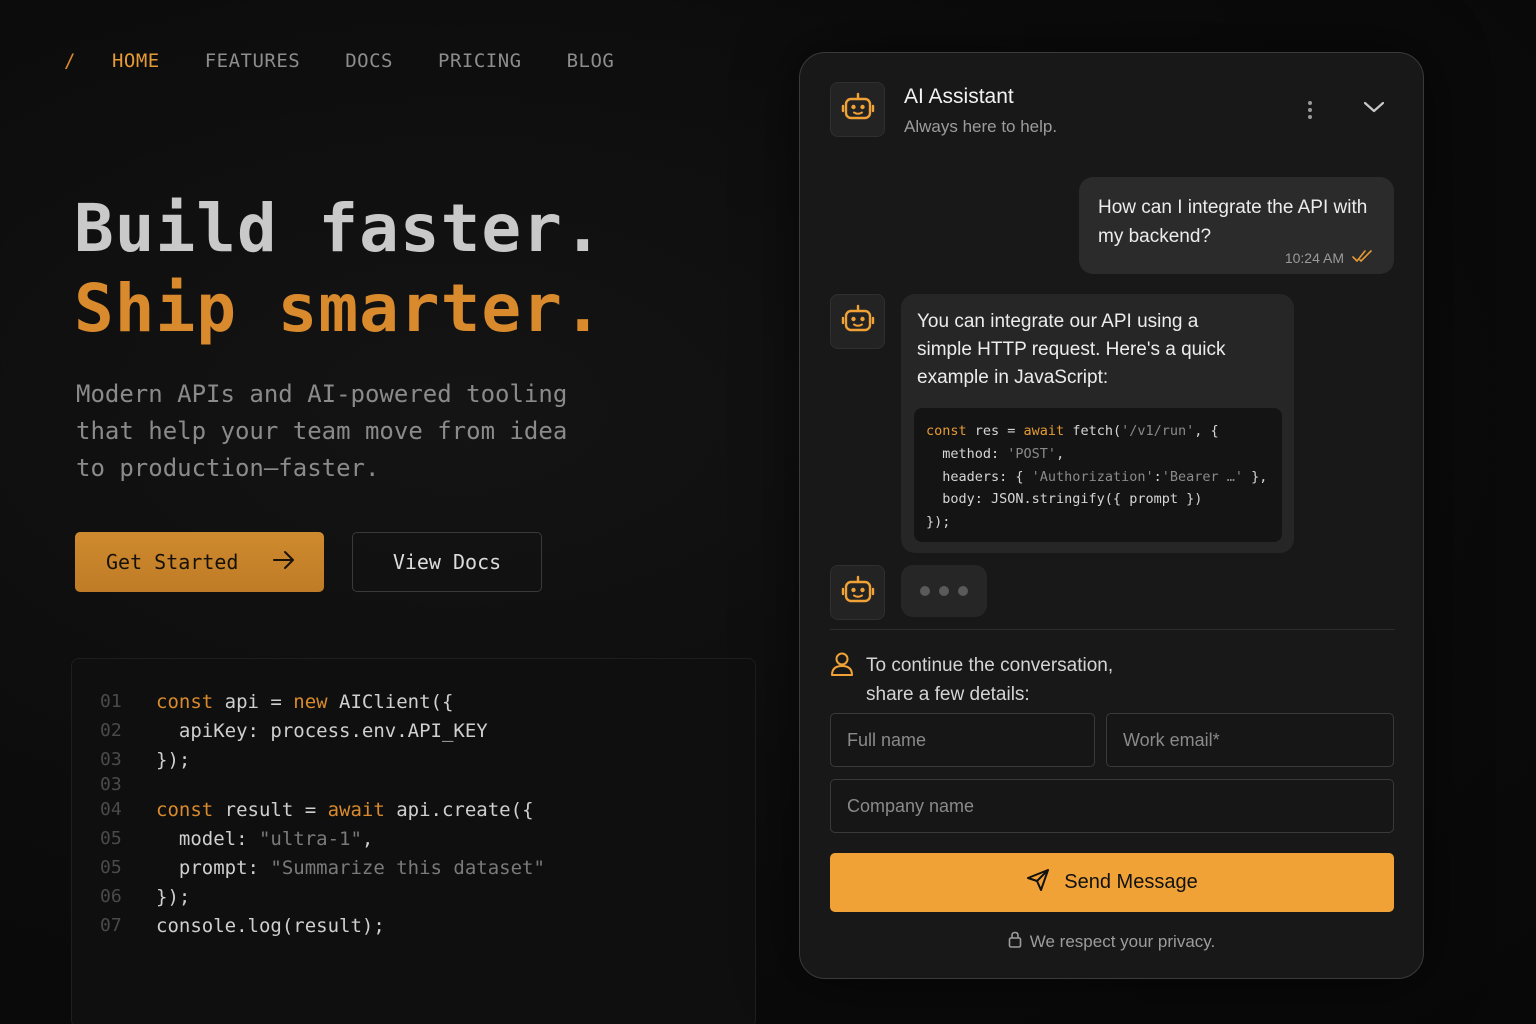 This screenshot has height=1024, width=1536. I want to click on nav-item-pricing: PRICING, so click(480, 61).